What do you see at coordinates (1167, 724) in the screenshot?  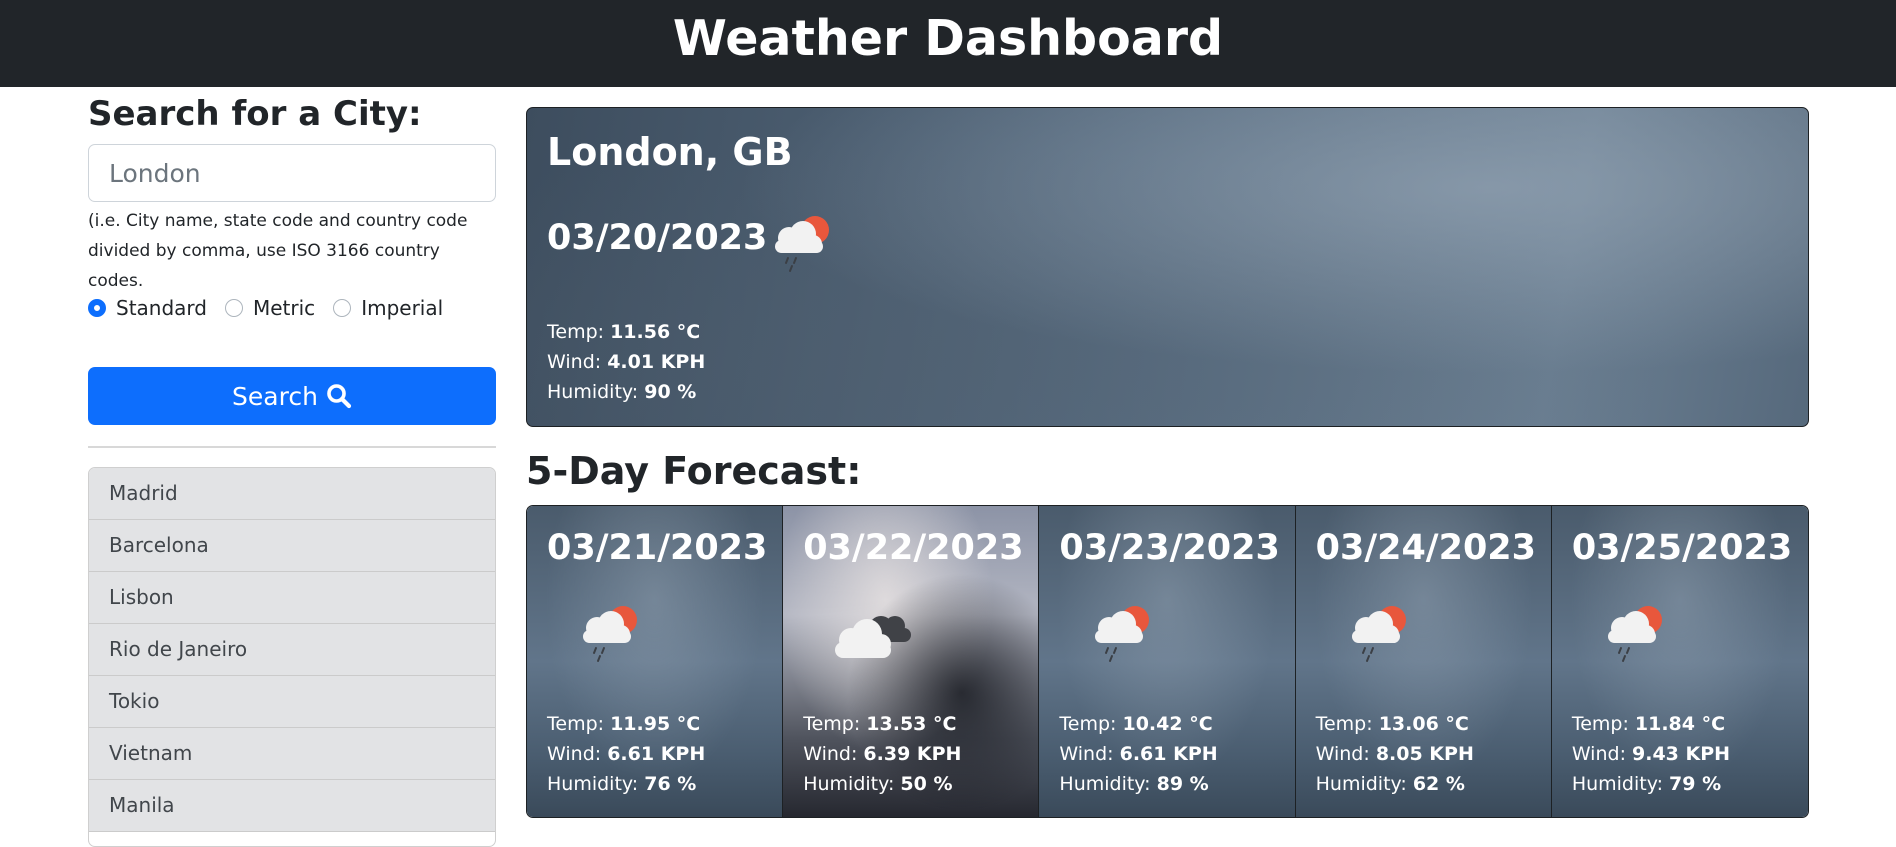 I see `forecast-temp-value: 10.42 °C` at bounding box center [1167, 724].